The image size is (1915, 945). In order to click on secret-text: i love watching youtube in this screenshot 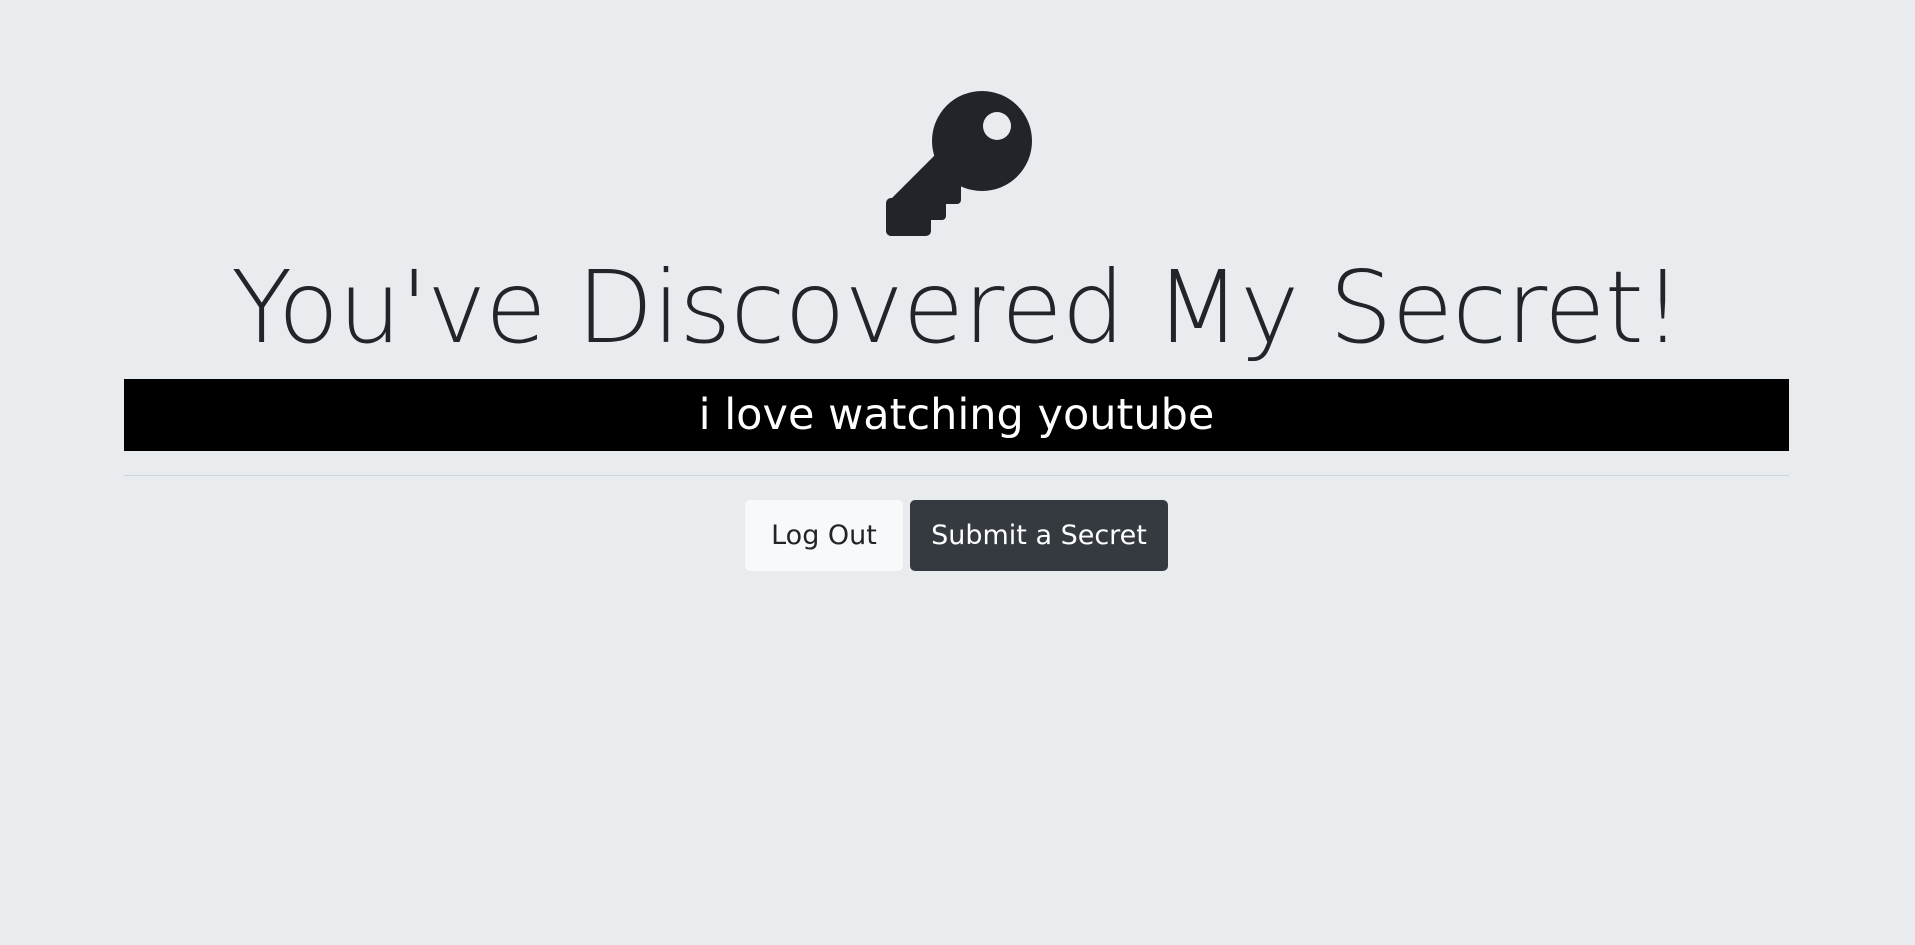, I will do `click(956, 415)`.